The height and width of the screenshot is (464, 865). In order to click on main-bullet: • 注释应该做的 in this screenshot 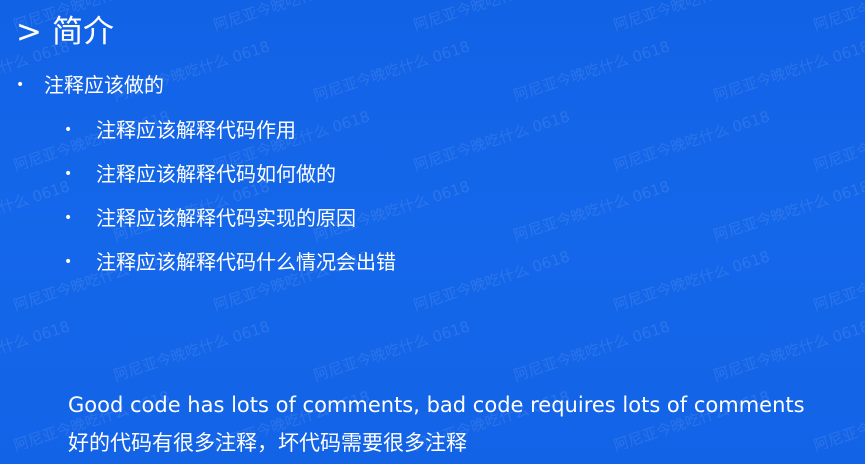, I will do `click(90, 86)`.